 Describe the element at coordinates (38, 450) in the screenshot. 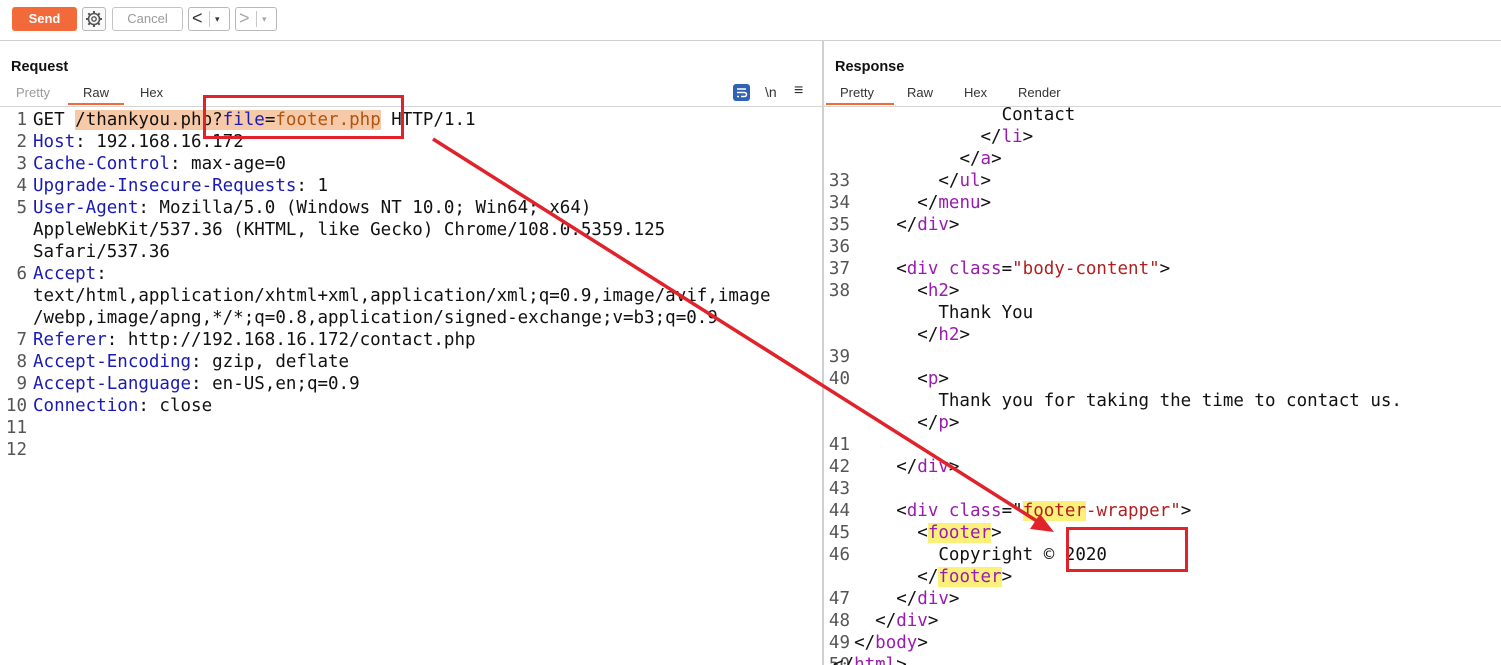

I see `header-value` at that location.